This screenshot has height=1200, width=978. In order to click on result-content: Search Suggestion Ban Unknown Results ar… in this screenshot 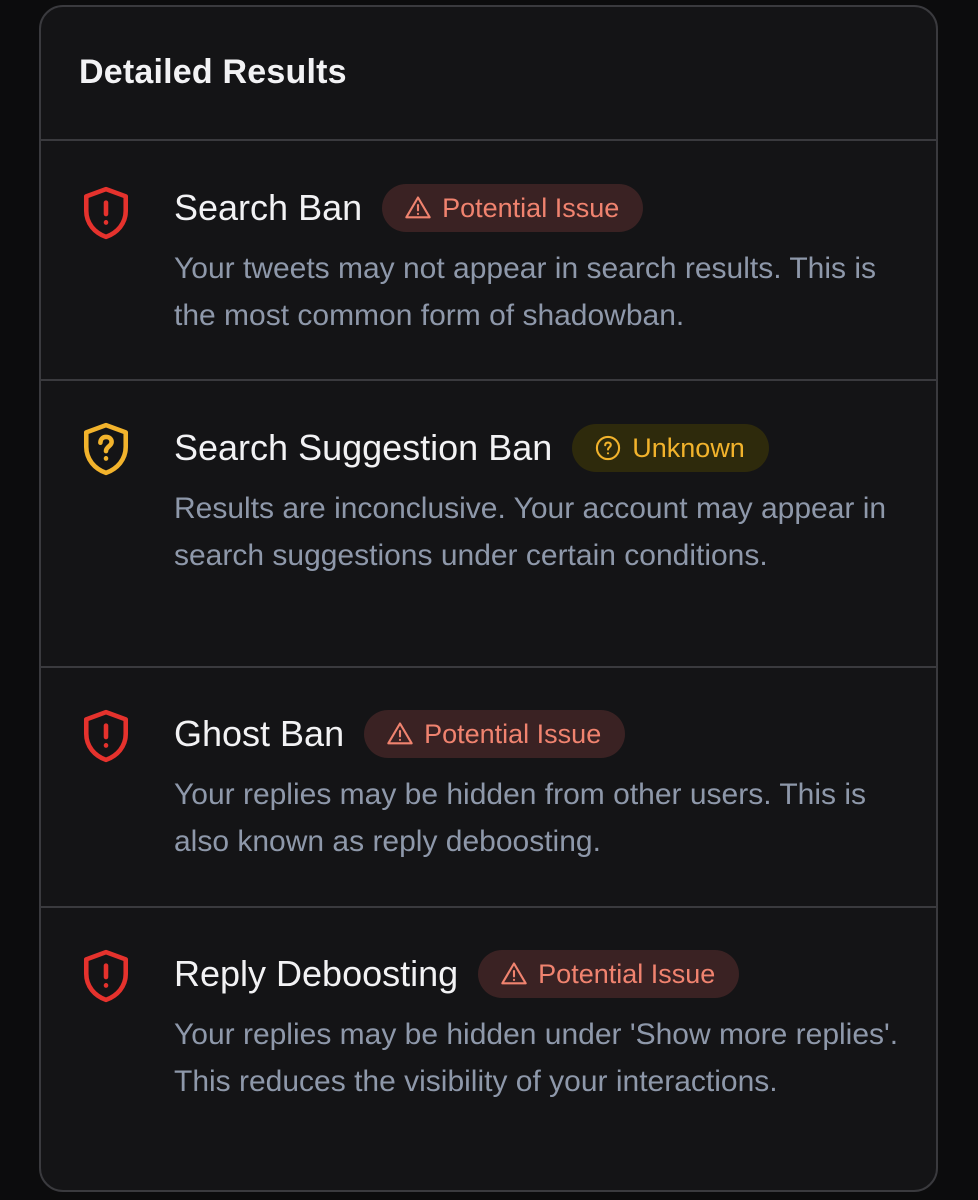, I will do `click(540, 501)`.